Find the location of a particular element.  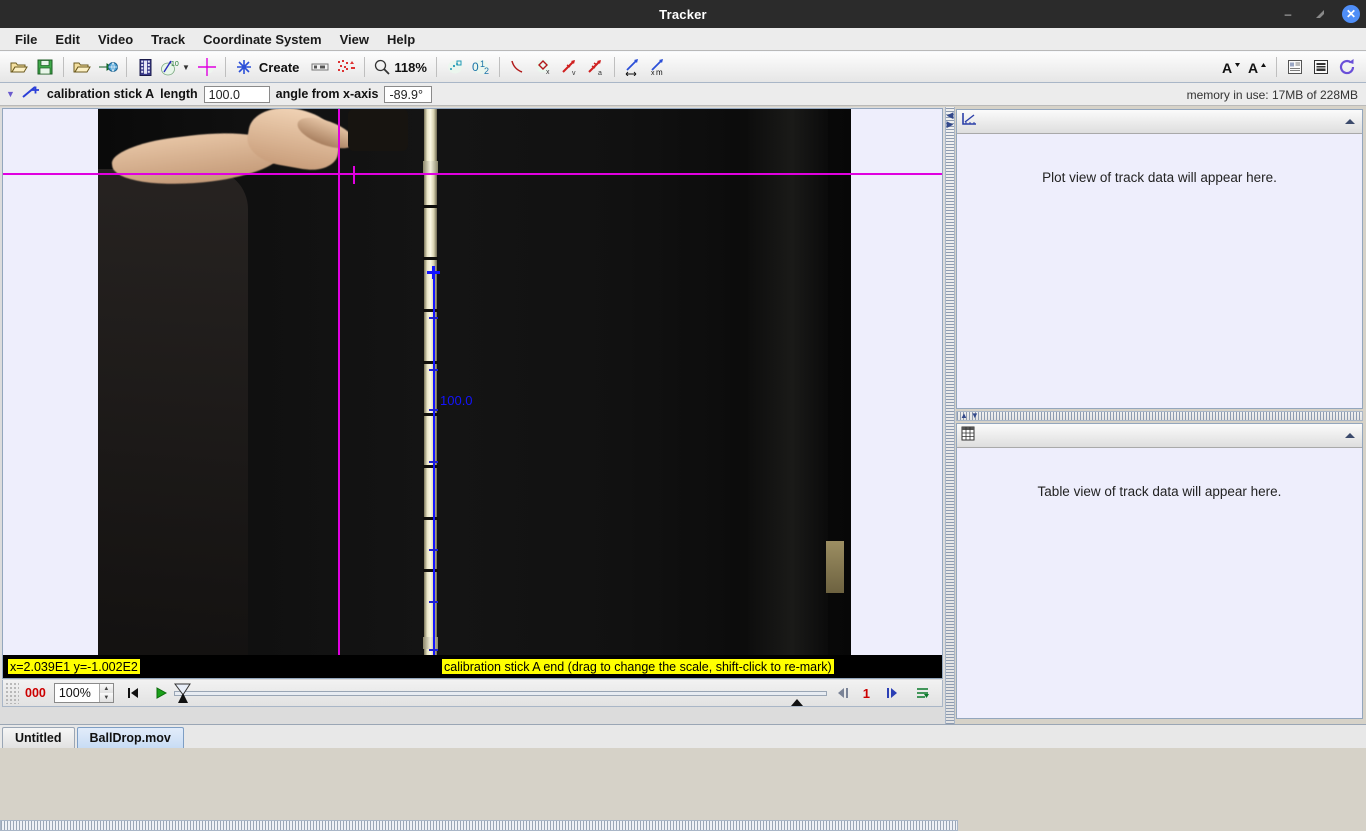

data-builder-icon is located at coordinates (1321, 67).